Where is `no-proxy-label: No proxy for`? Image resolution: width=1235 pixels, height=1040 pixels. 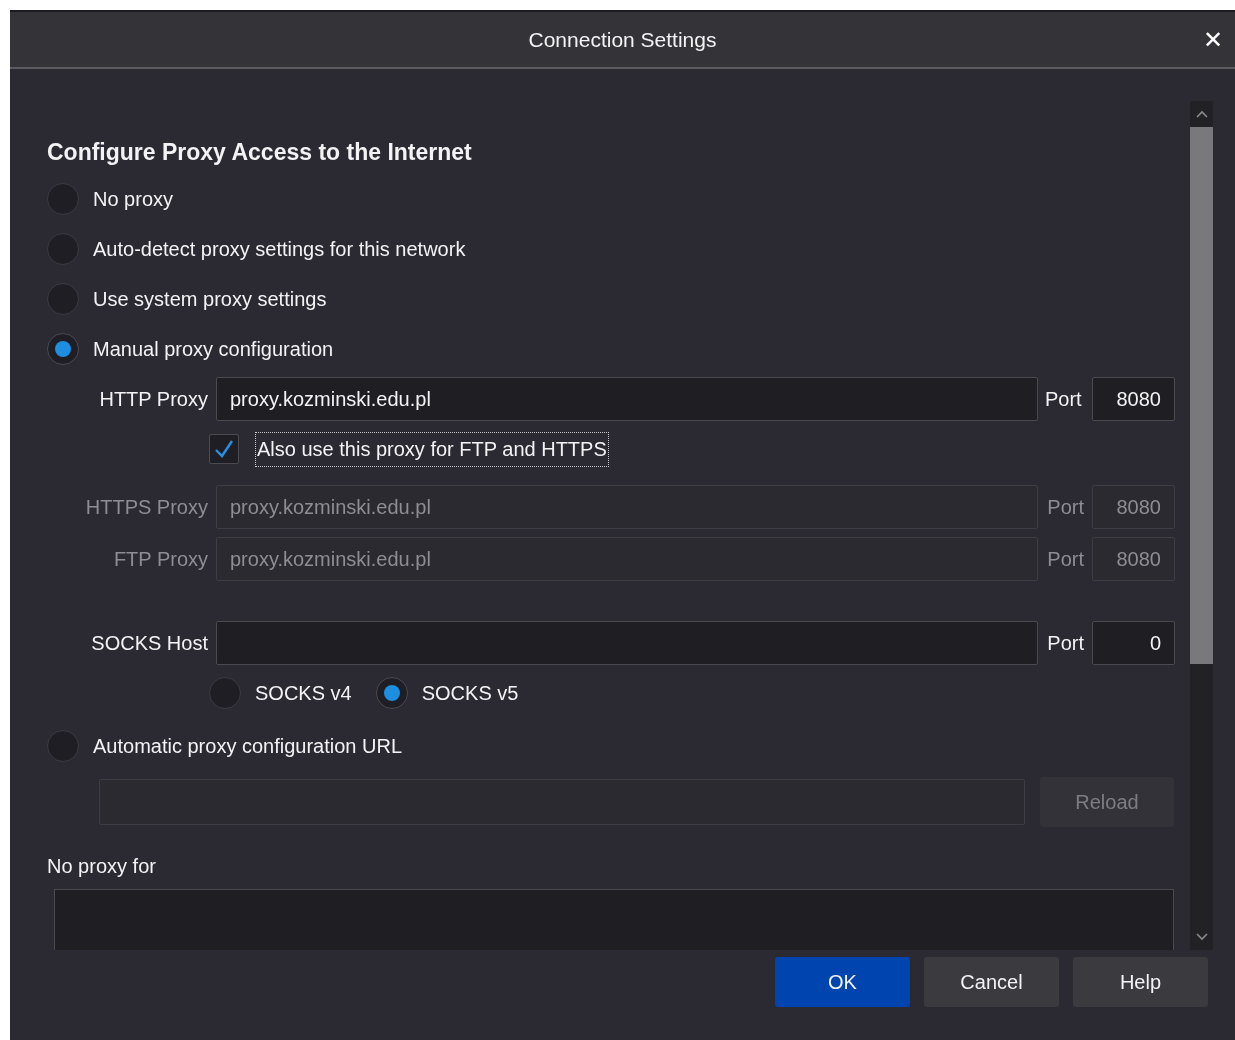 no-proxy-label: No proxy for is located at coordinates (102, 866).